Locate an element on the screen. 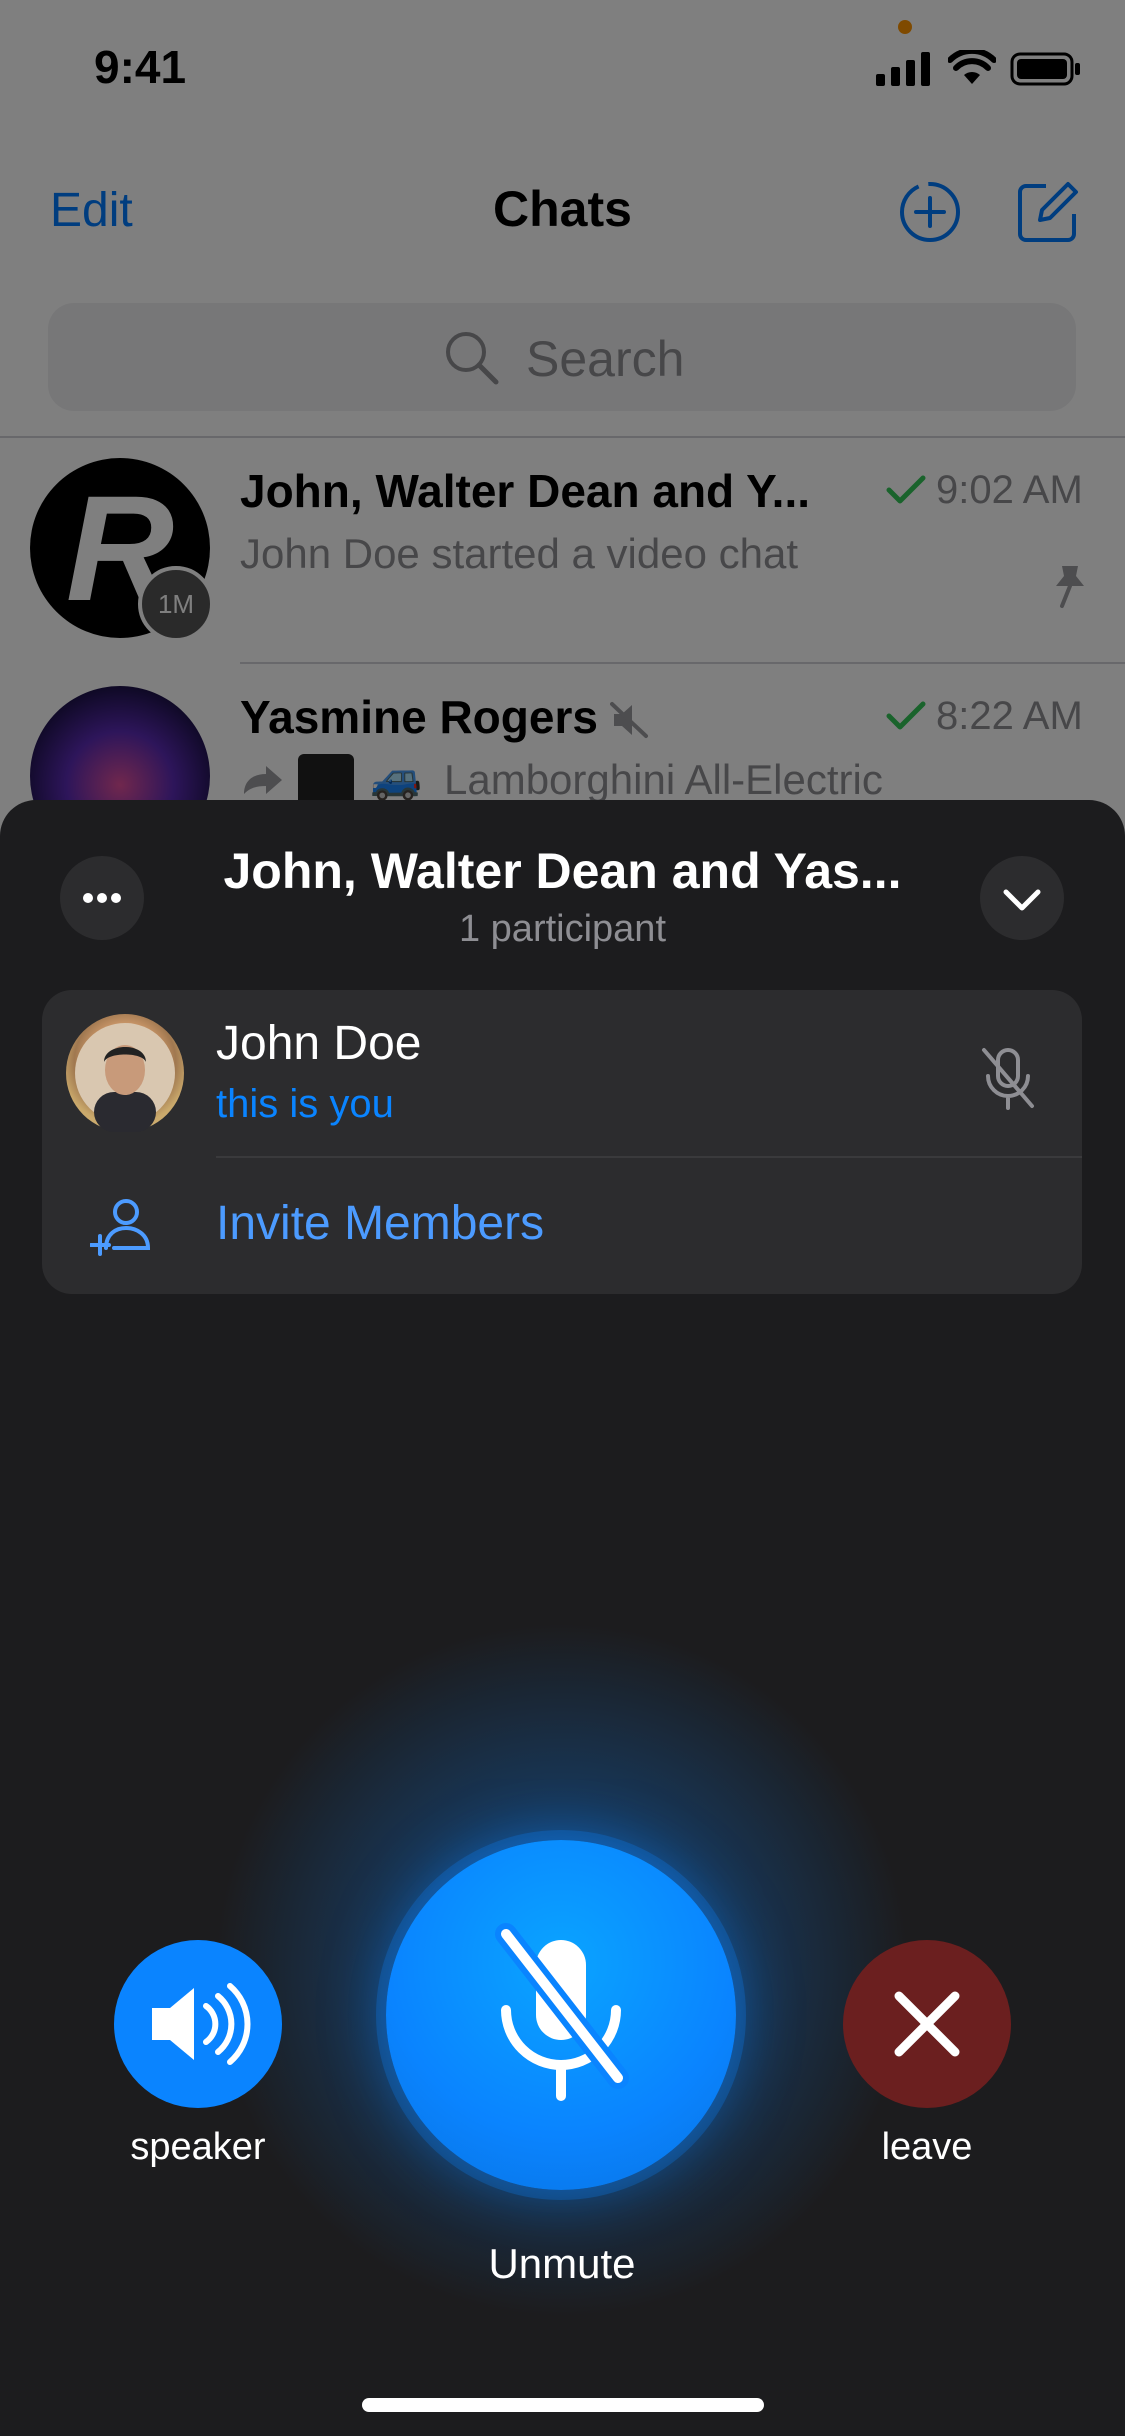 Image resolution: width=1125 pixels, height=2436 pixels. speaker-icon is located at coordinates (201, 2024).